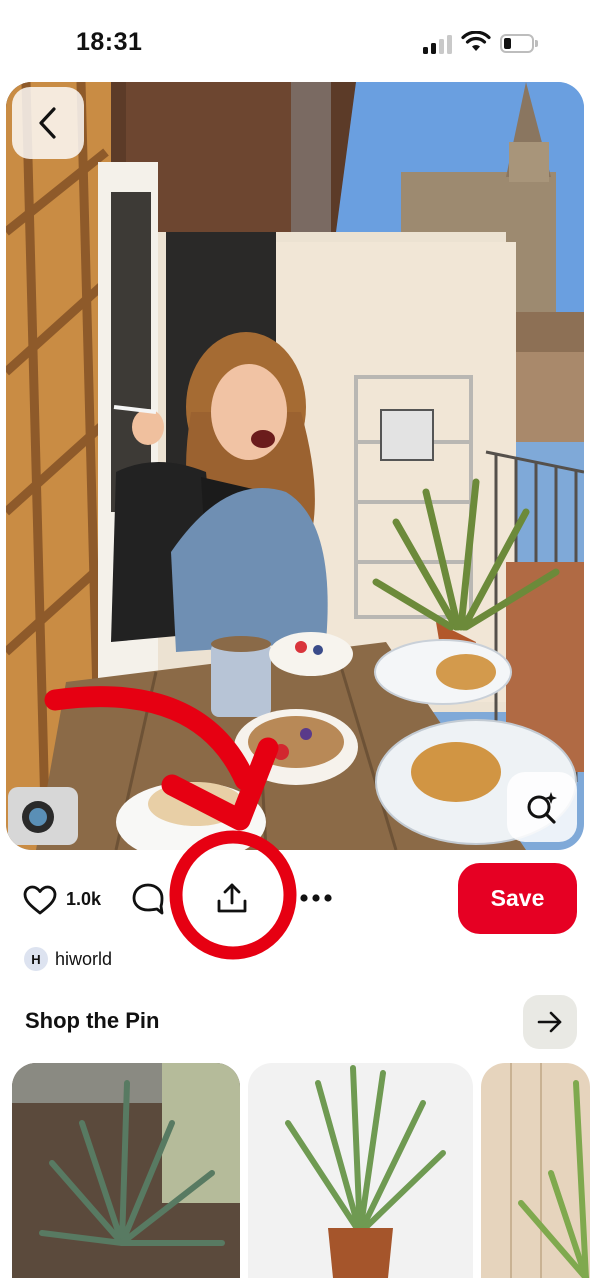  I want to click on back-button, so click(48, 123).